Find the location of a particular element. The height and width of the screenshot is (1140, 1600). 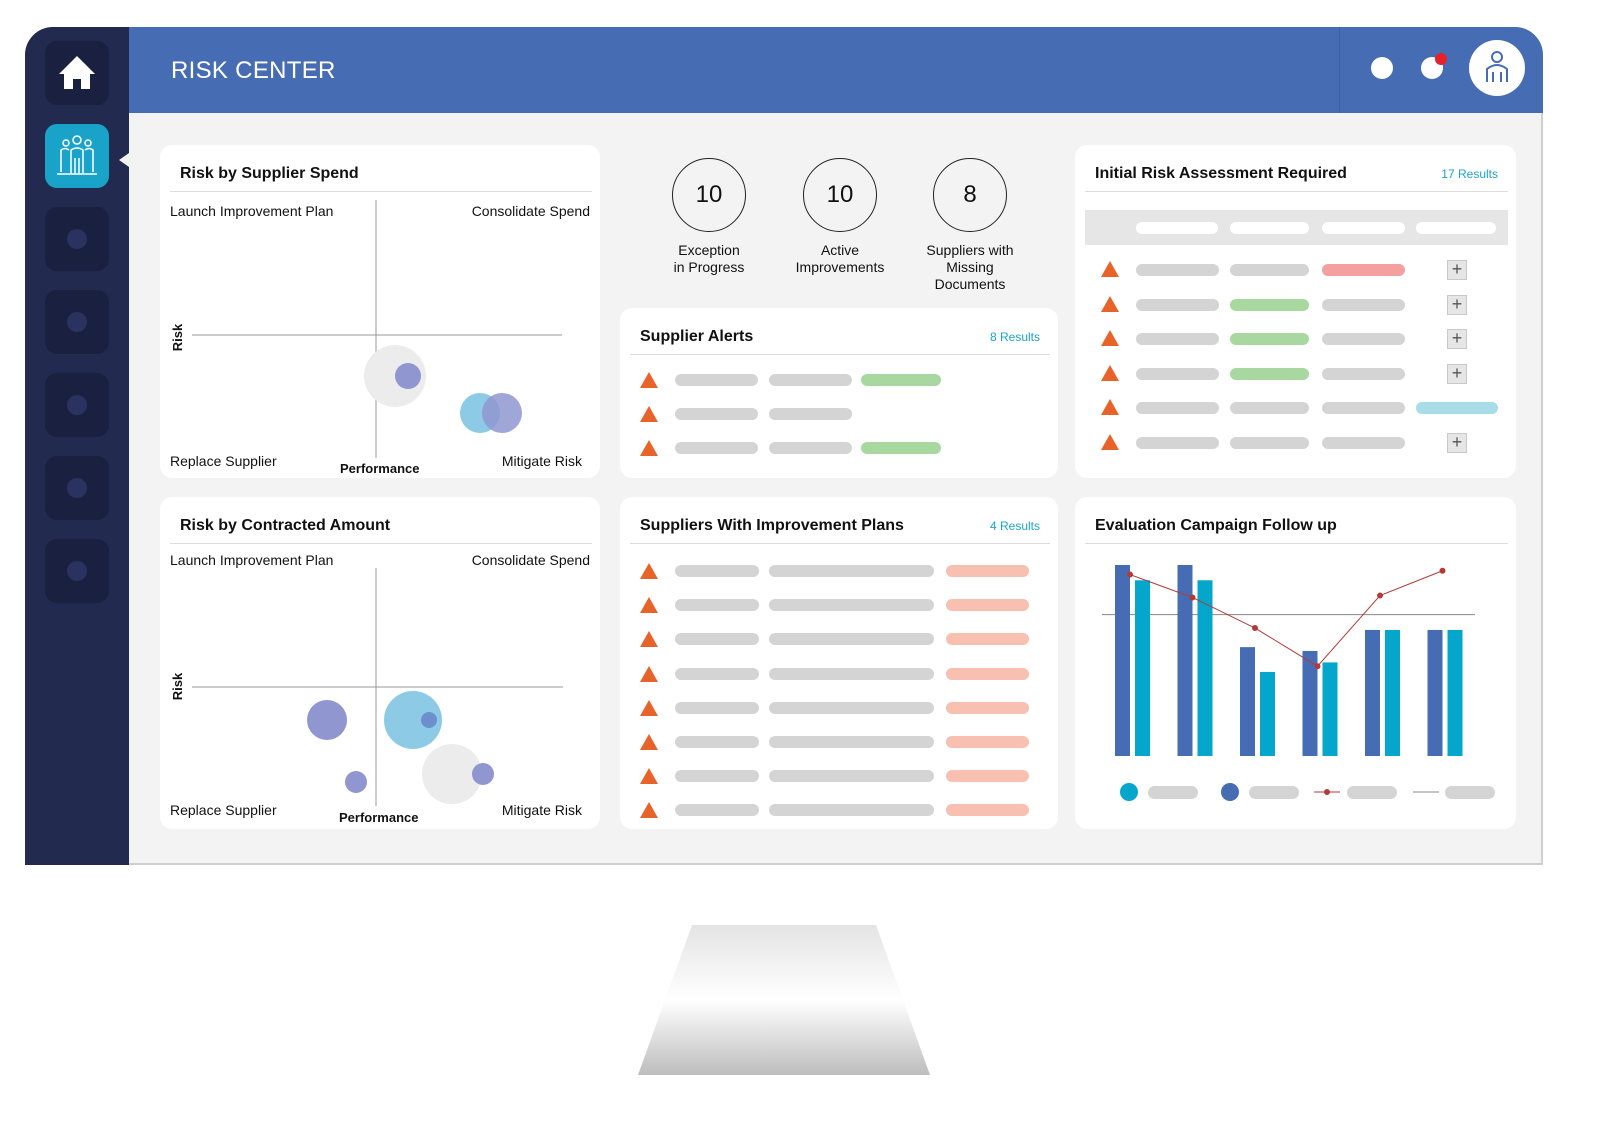

active-indicator is located at coordinates (124, 160).